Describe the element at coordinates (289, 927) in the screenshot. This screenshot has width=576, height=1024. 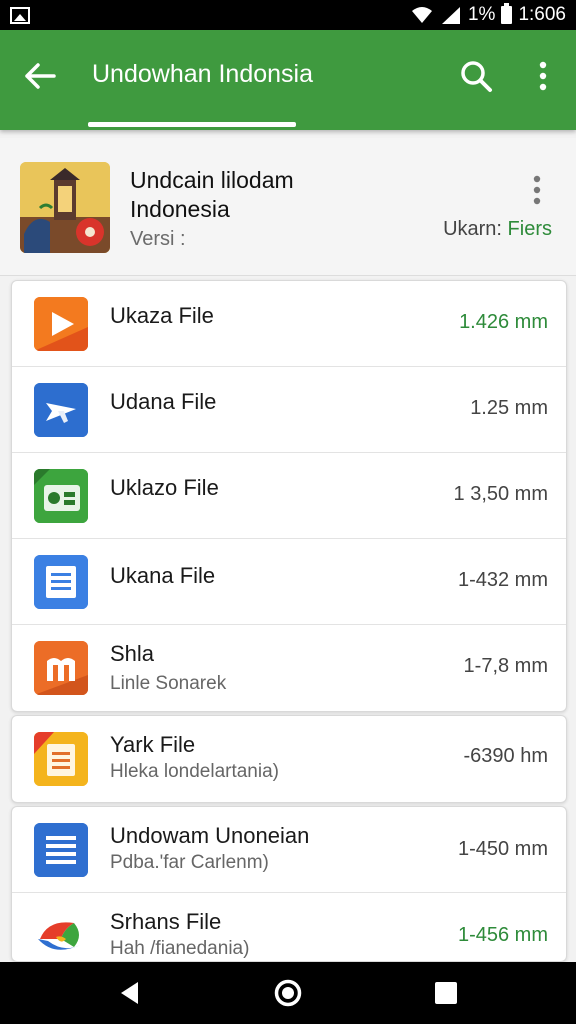
I see `file-row: Srhans File Hah /fianedania) 1-456 mm` at that location.